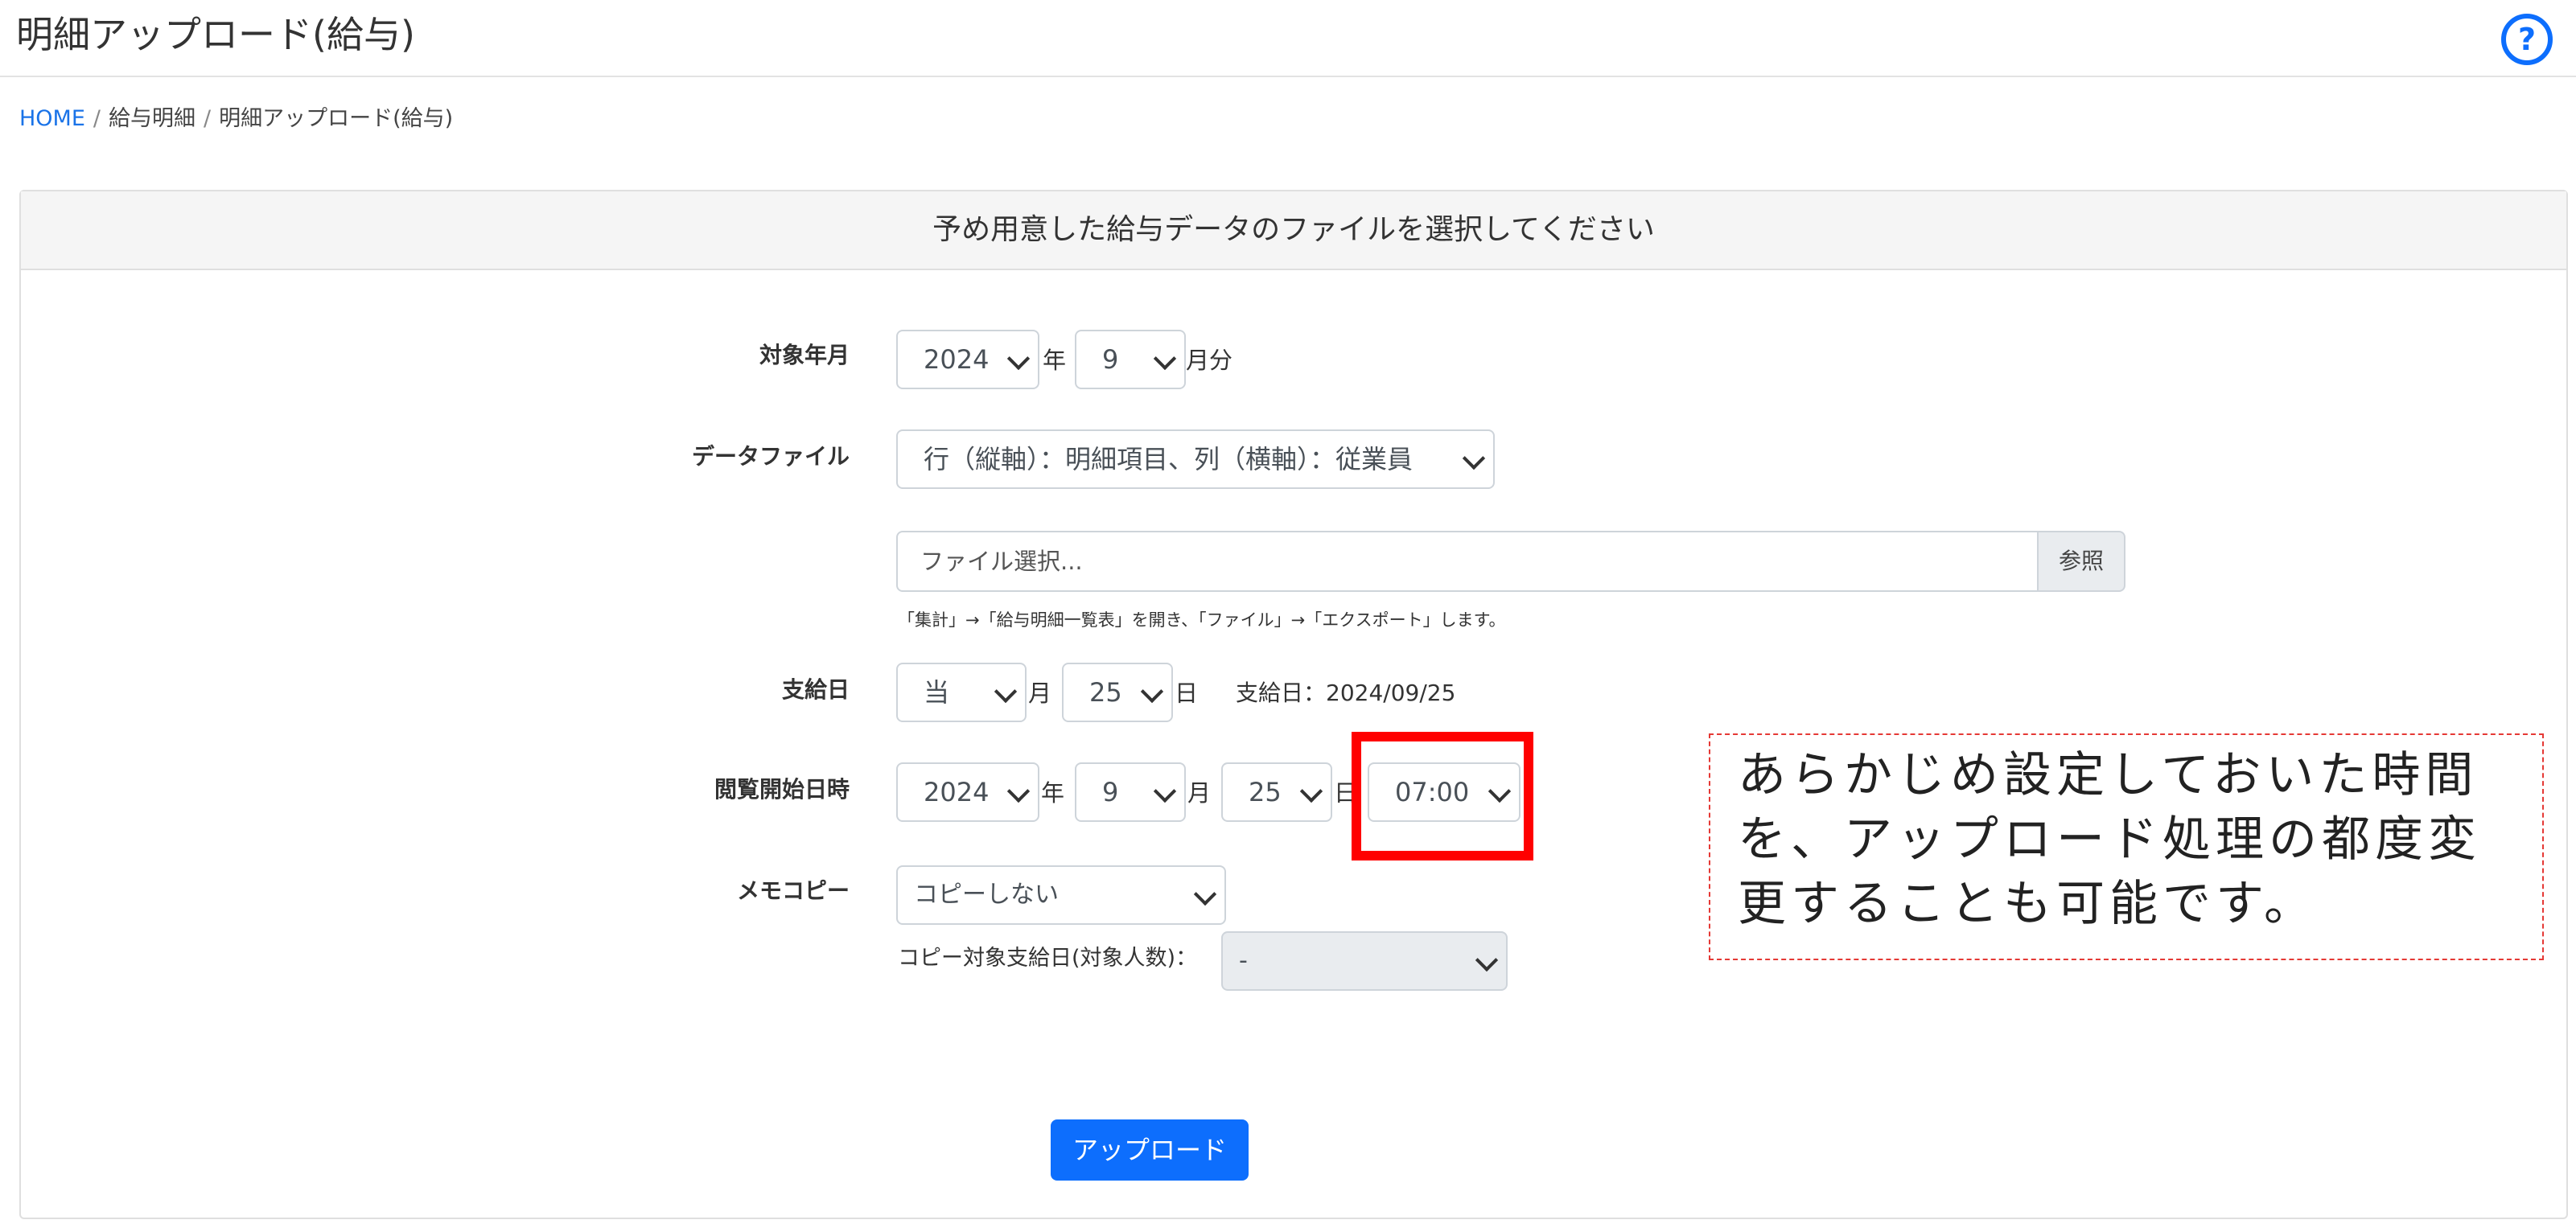 This screenshot has height=1224, width=2576. Describe the element at coordinates (937, 692) in the screenshot. I see `payday-month-value: 当` at that location.